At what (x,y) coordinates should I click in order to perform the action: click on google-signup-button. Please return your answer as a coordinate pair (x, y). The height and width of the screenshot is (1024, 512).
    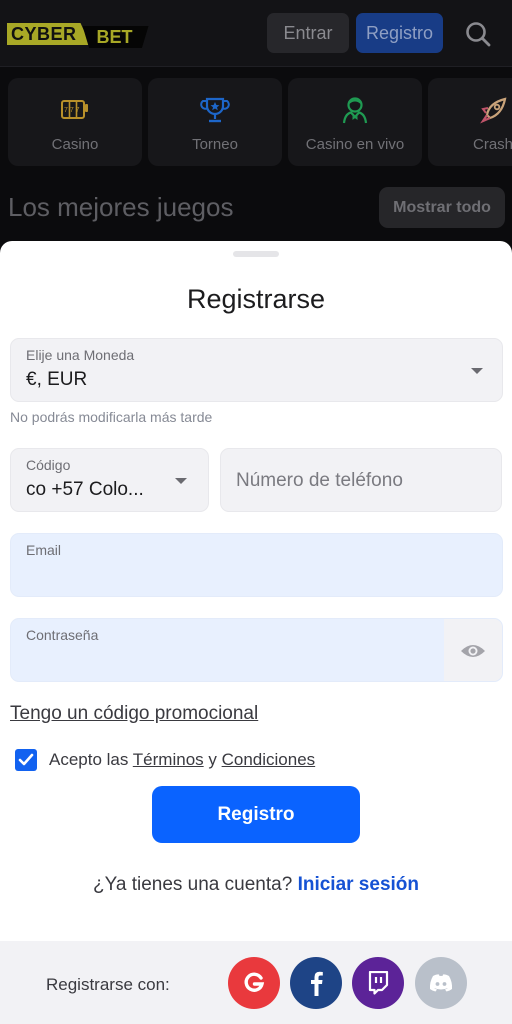
    Looking at the image, I should click on (254, 983).